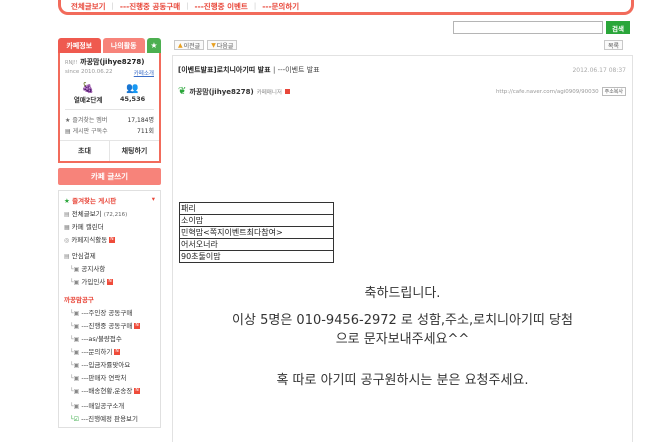 This screenshot has width=650, height=442. What do you see at coordinates (547, 92) in the screenshot?
I see `article-url: http://cafe.naver.com/agi0909/90030` at bounding box center [547, 92].